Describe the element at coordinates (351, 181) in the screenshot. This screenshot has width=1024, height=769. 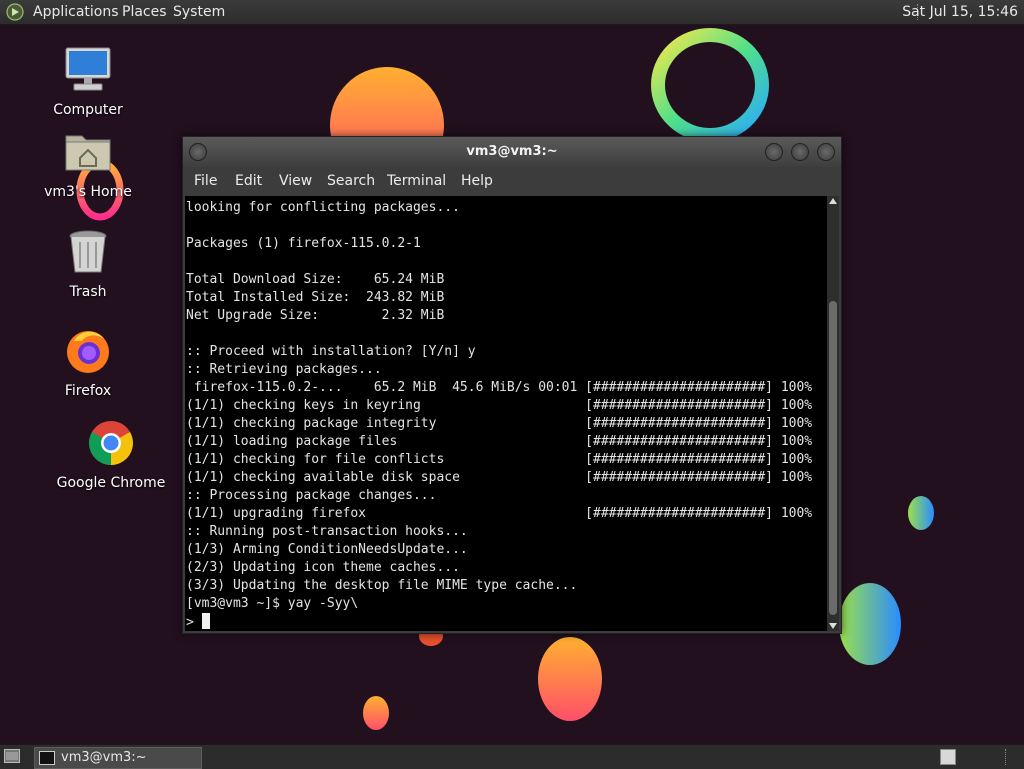
I see `menu-search: Search` at that location.